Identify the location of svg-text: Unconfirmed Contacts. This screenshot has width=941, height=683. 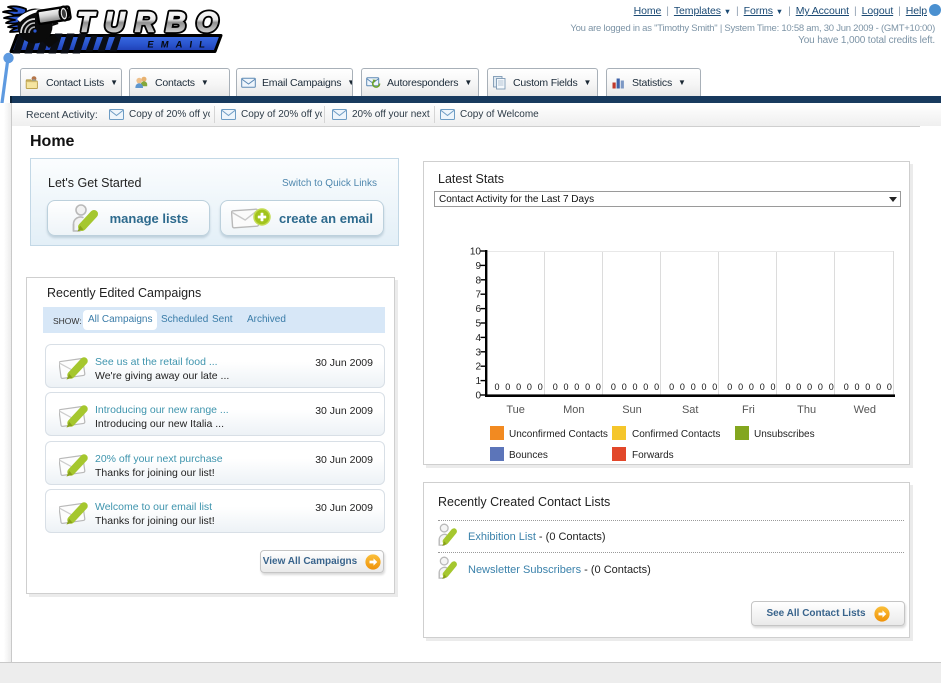
(558, 434).